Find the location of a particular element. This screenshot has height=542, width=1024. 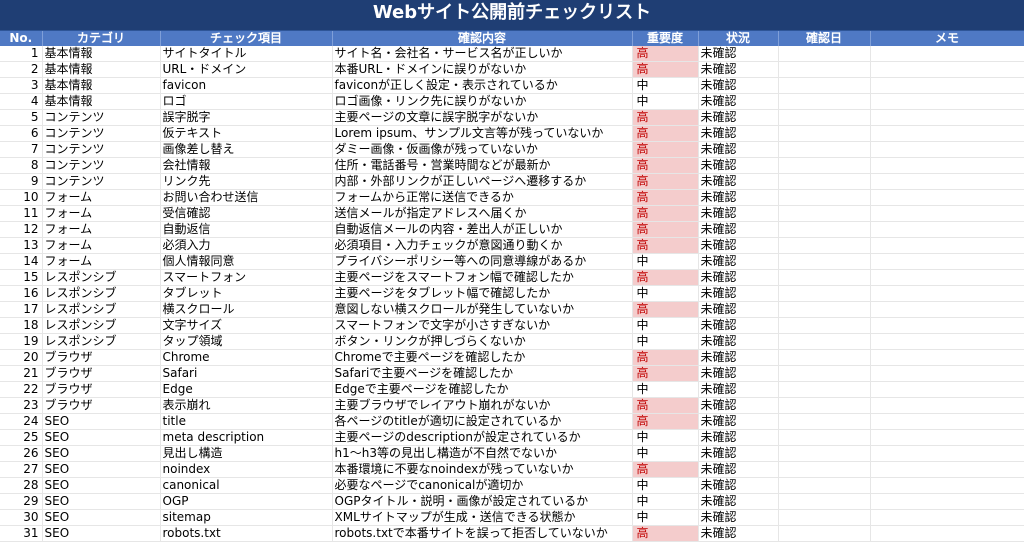

cell-content: 主要ページをスマートフォン幅で確認したか is located at coordinates (482, 277).